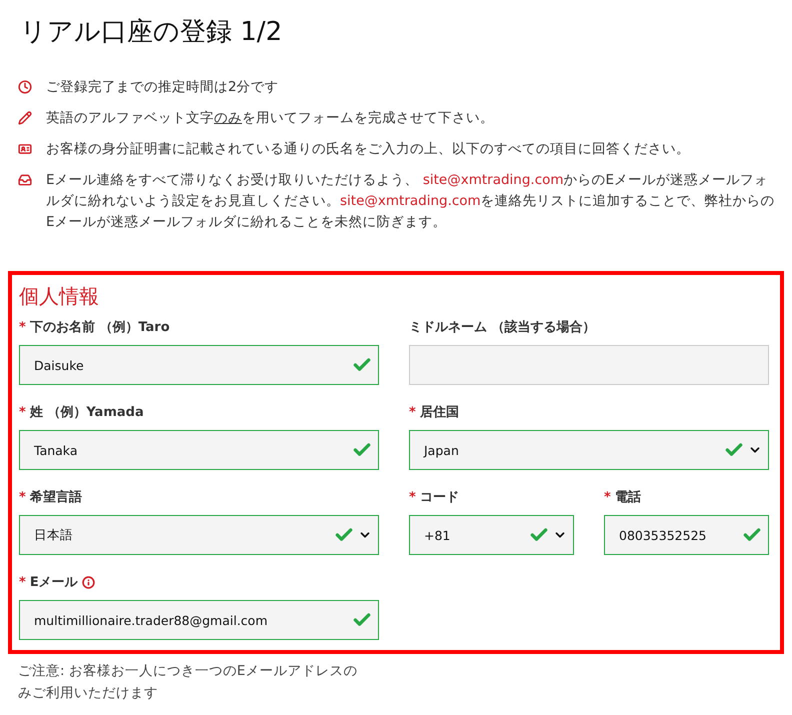 This screenshot has height=715, width=792. What do you see at coordinates (59, 296) in the screenshot?
I see `section-title: 個人情報` at bounding box center [59, 296].